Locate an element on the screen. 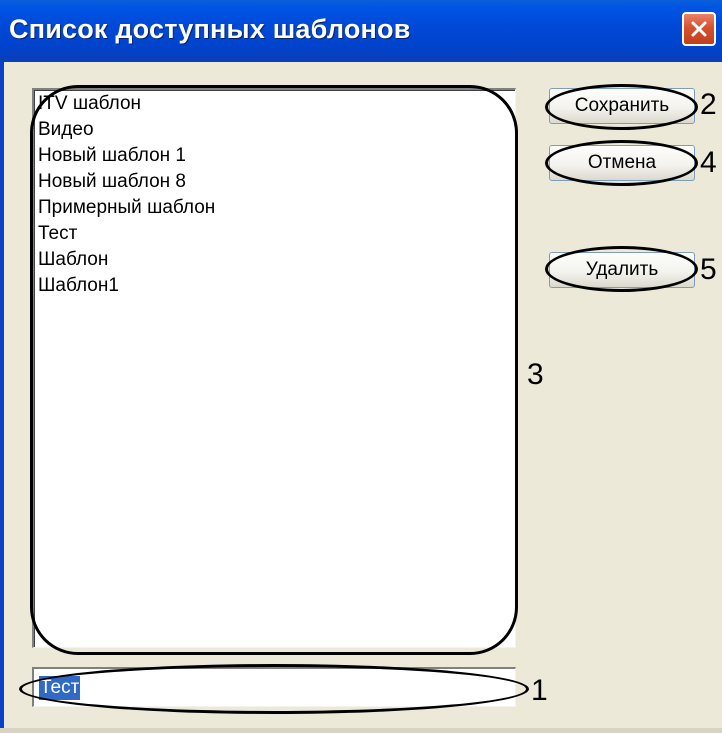 Image resolution: width=722 pixels, height=733 pixels. list-item: ITV шаблон is located at coordinates (89, 104).